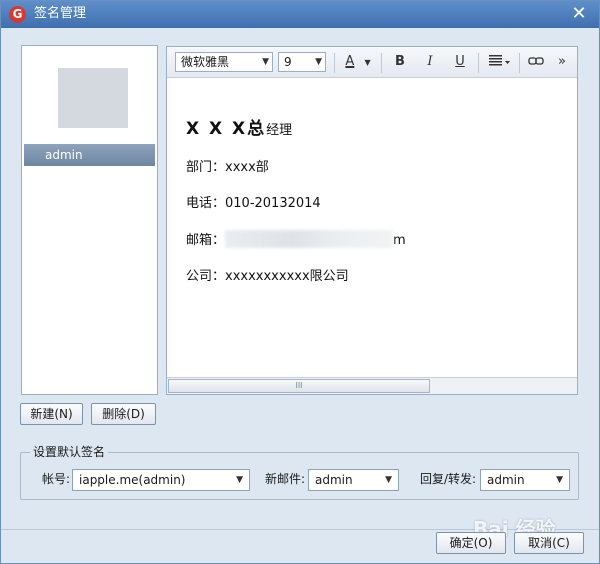 The height and width of the screenshot is (564, 600). Describe the element at coordinates (51, 414) in the screenshot. I see `new-signature-button: 新建(N)` at that location.